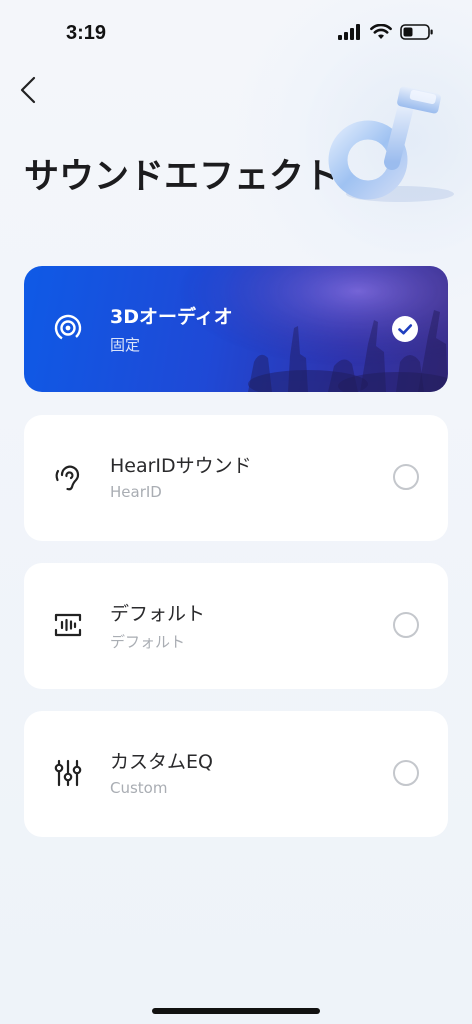 The height and width of the screenshot is (1024, 472). I want to click on option-subtitle: Custom, so click(139, 788).